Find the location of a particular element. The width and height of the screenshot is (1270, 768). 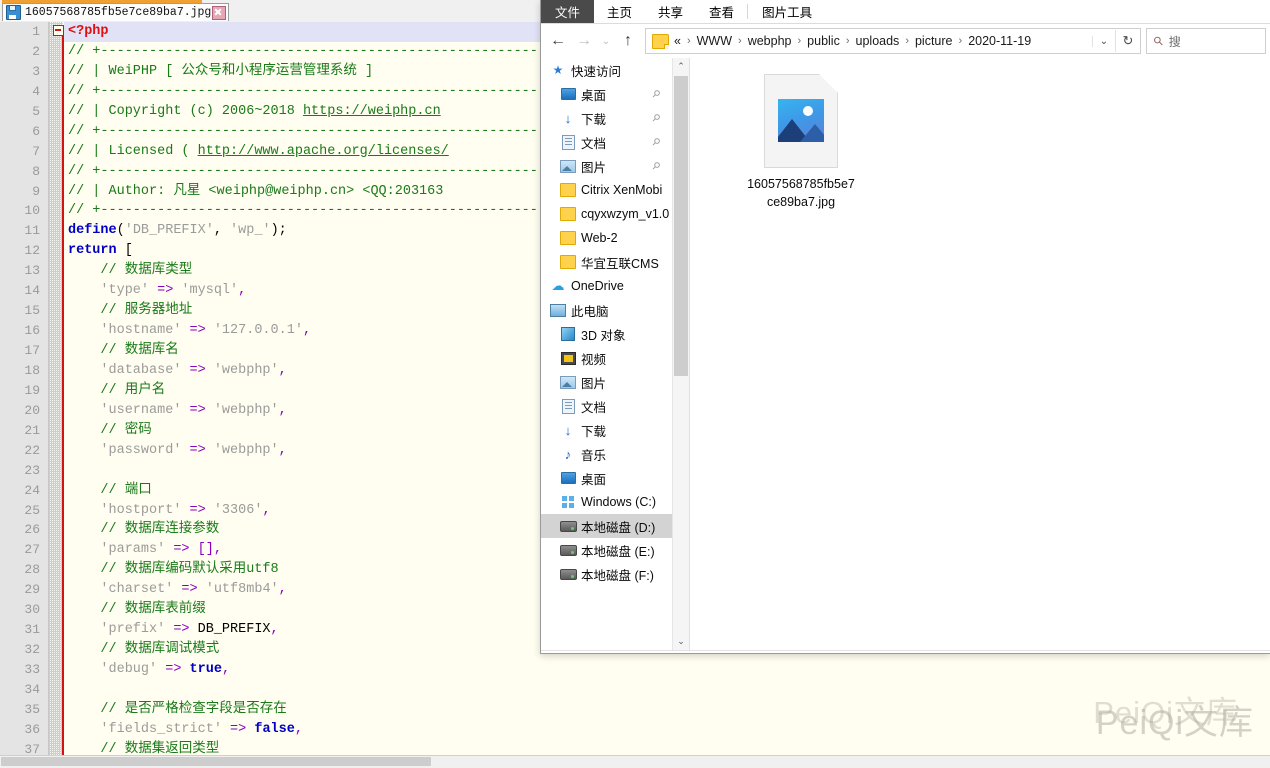

sidebar-item-5: Citrix XenMobi is located at coordinates (607, 190).